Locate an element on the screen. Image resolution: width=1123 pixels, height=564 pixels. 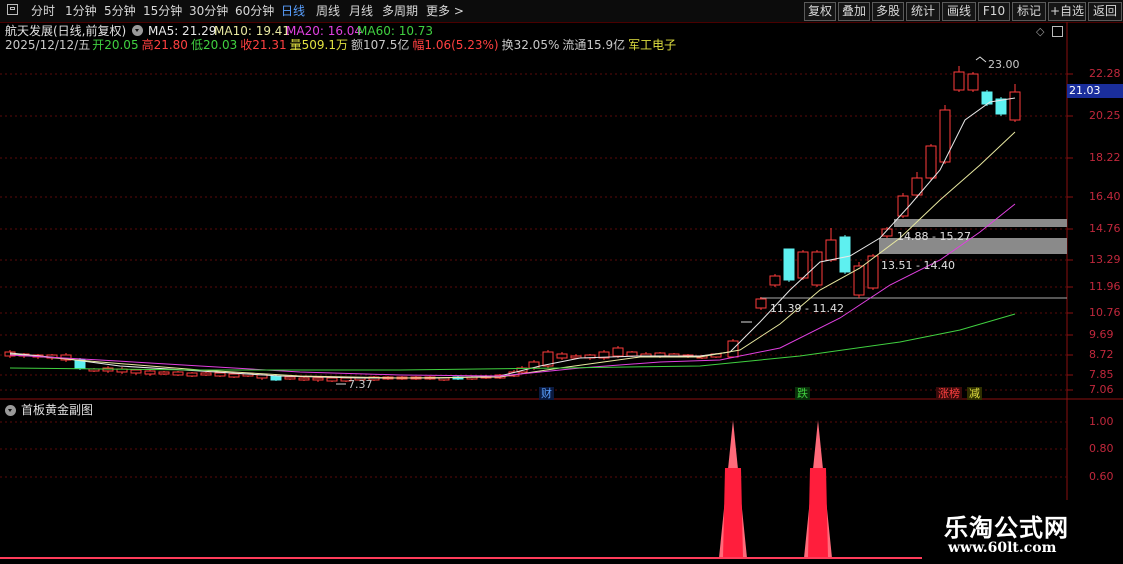
marker-limit-up-list: 涨榜 is located at coordinates (949, 393).